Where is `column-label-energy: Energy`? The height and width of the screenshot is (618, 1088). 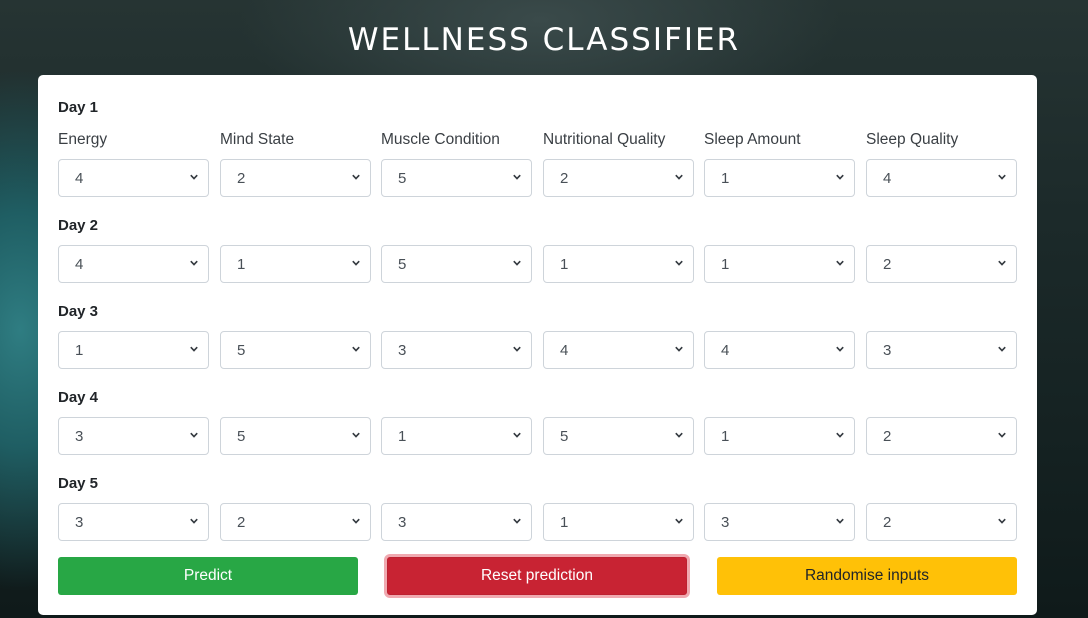 column-label-energy: Energy is located at coordinates (83, 139).